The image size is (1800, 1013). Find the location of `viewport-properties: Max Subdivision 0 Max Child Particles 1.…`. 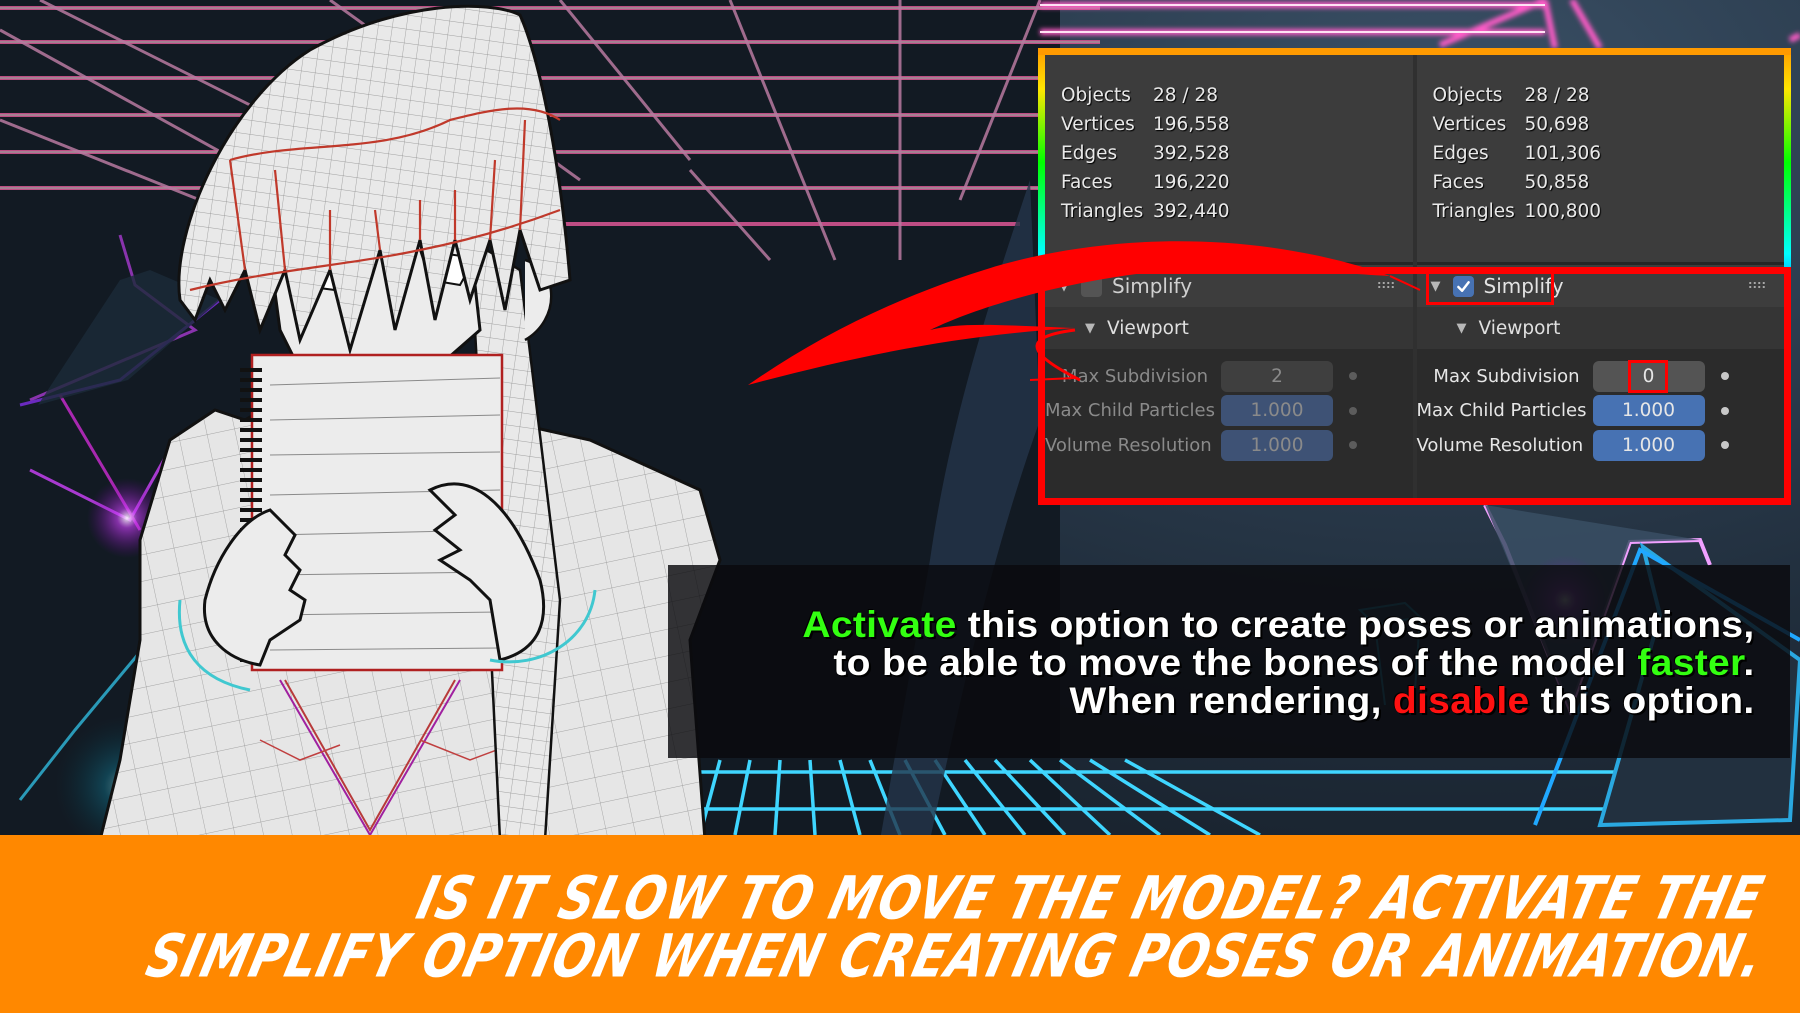

viewport-properties: Max Subdivision 0 Max Child Particles 1.… is located at coordinates (1600, 423).